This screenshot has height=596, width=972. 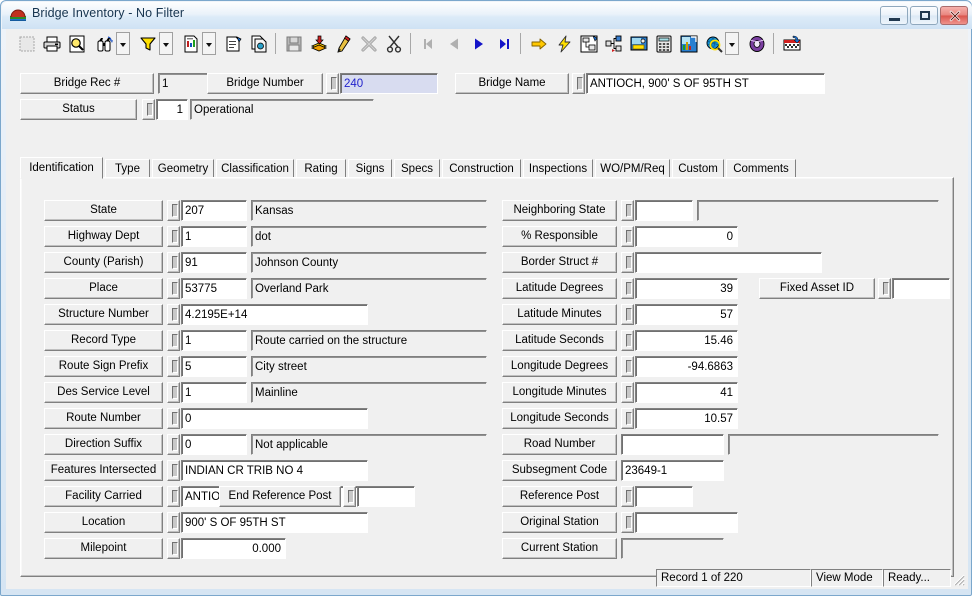 What do you see at coordinates (103, 288) in the screenshot?
I see `place-label-button: Place` at bounding box center [103, 288].